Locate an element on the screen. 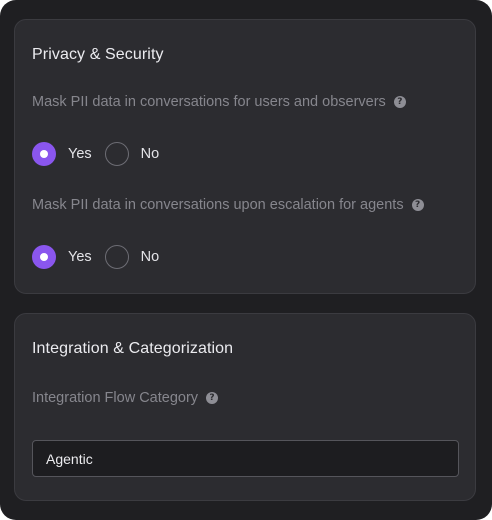 The width and height of the screenshot is (492, 520). flow-category-label: Integration Flow Category is located at coordinates (115, 398).